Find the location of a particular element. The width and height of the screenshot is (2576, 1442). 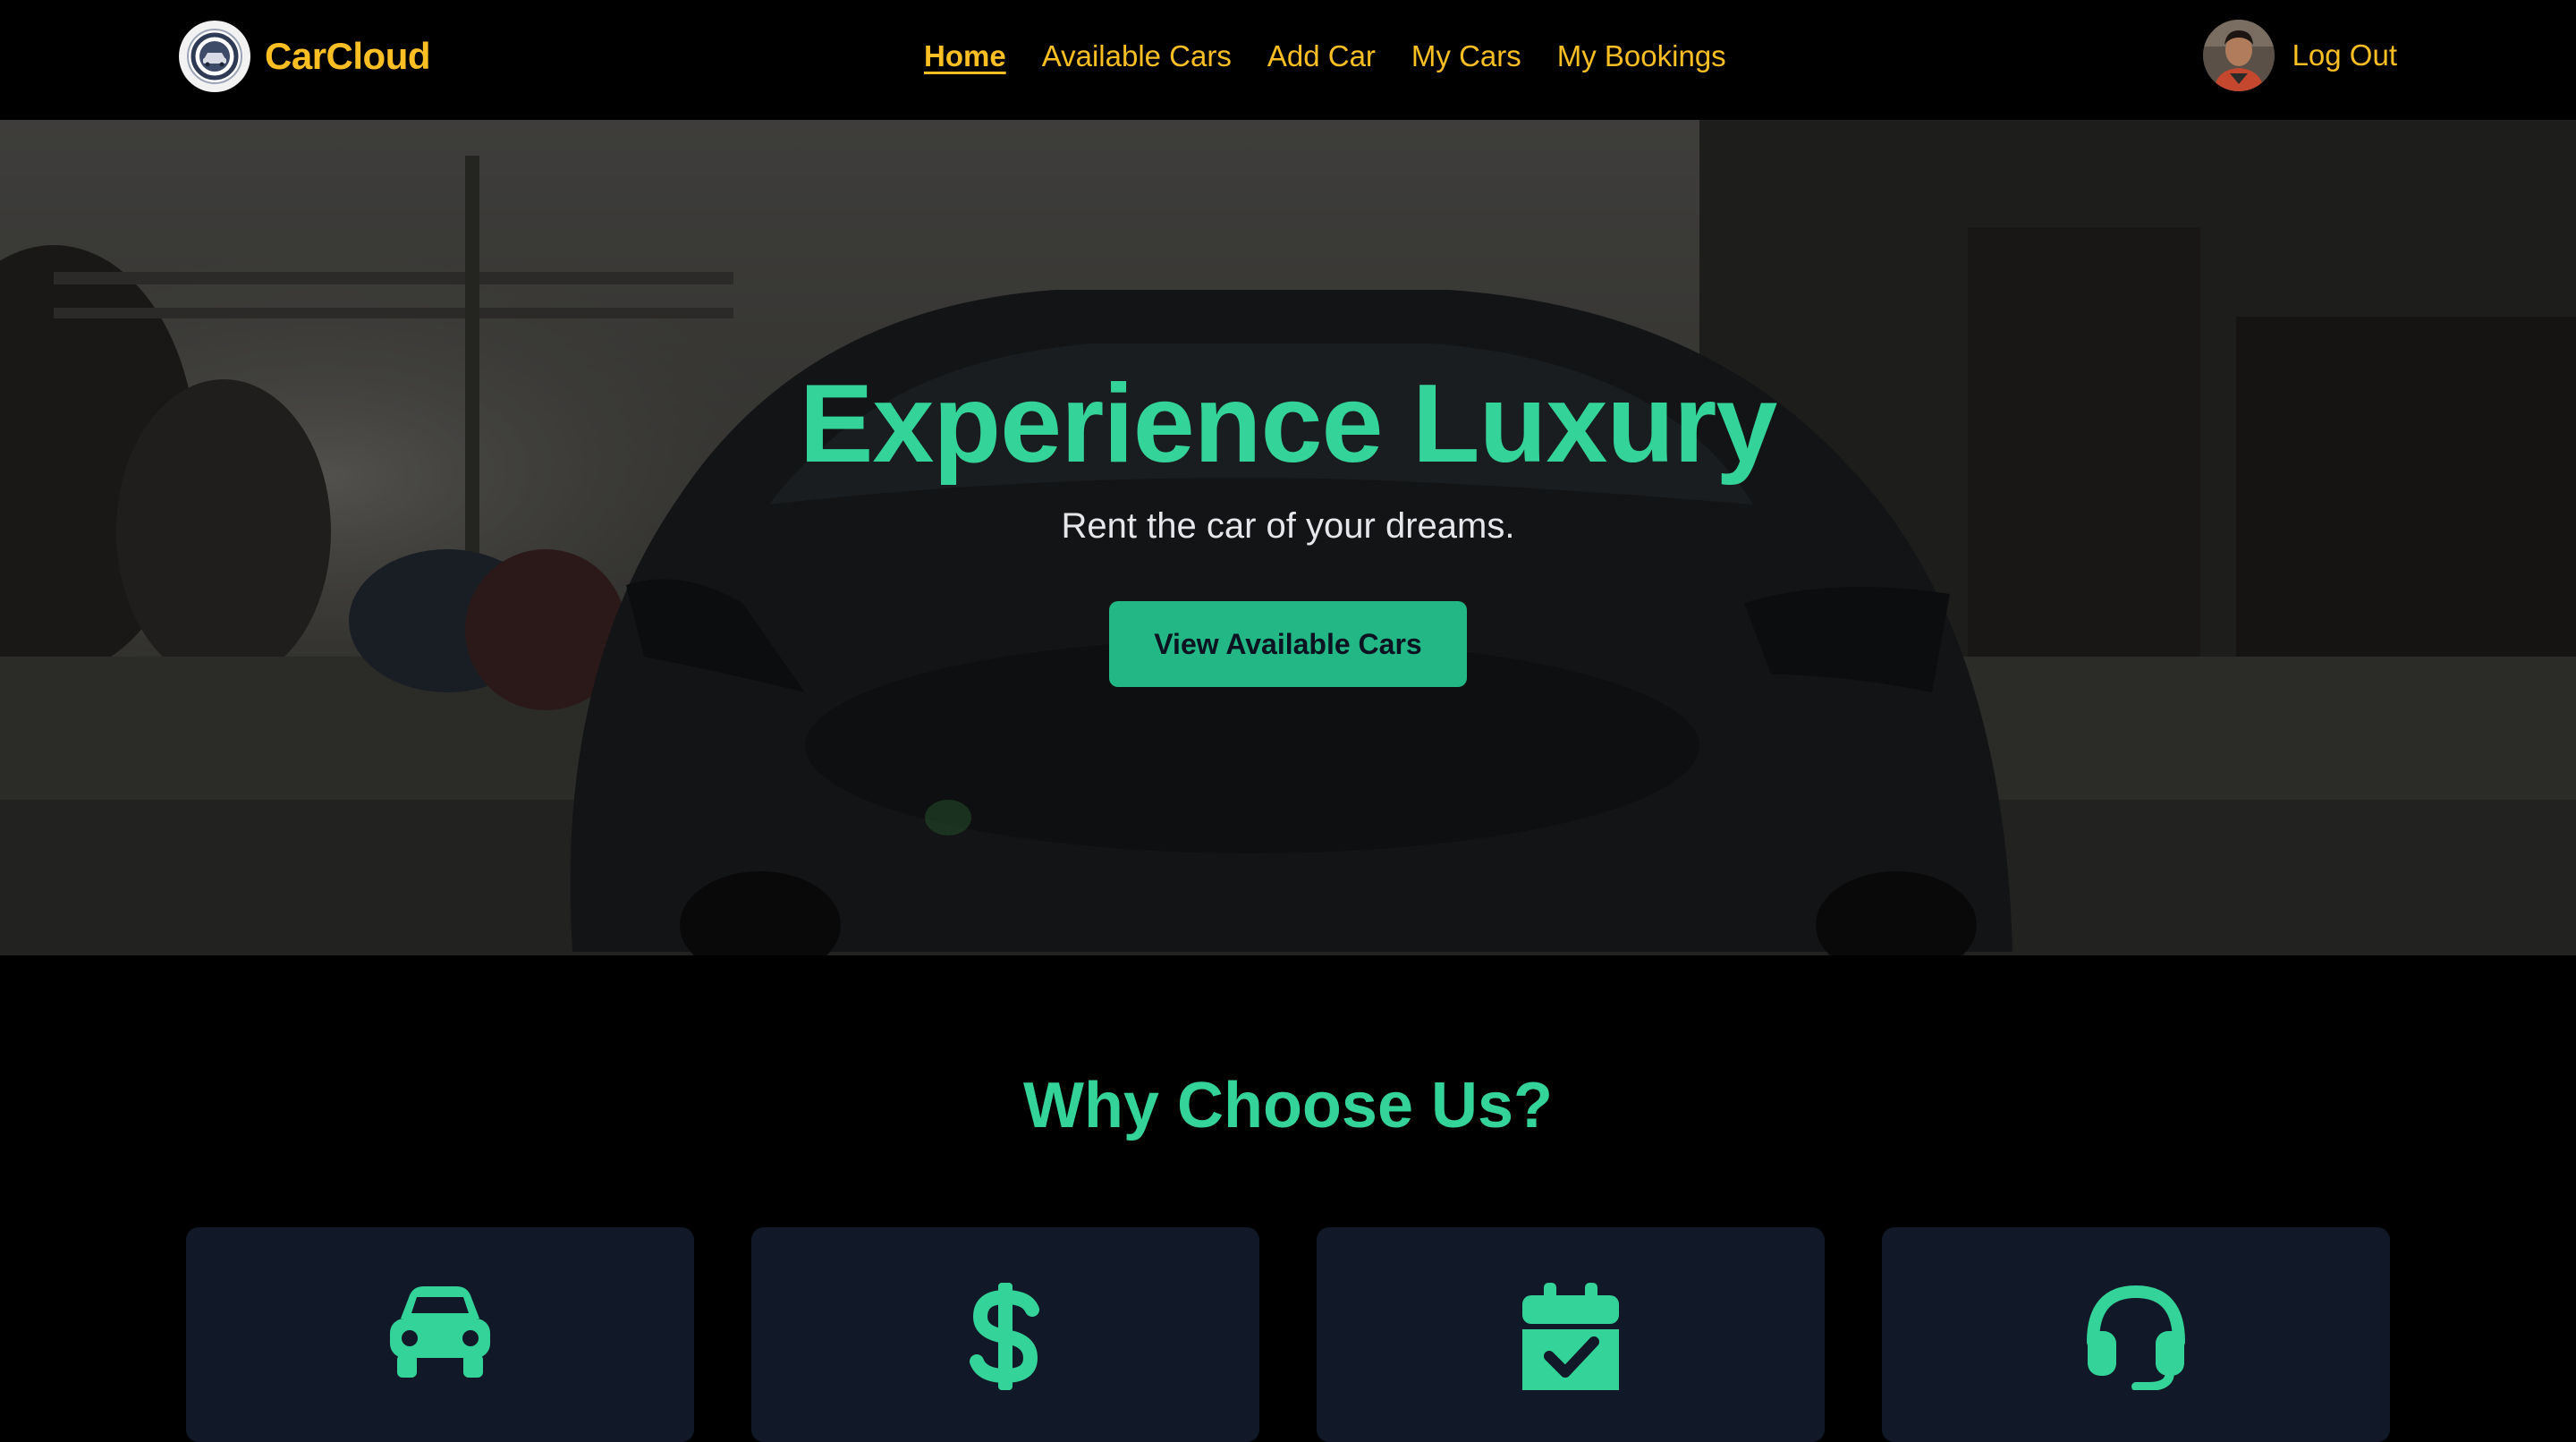

hero-subtitle: Rent the car of your dreams. is located at coordinates (1288, 526).